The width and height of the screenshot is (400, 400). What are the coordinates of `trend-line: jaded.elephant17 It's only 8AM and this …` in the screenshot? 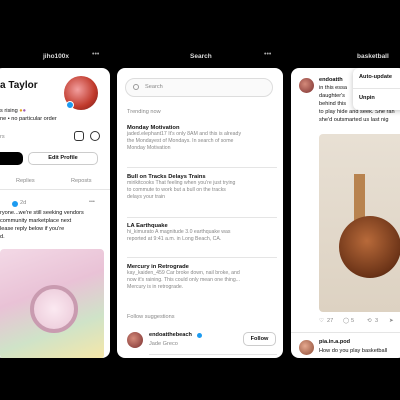 It's located at (184, 134).